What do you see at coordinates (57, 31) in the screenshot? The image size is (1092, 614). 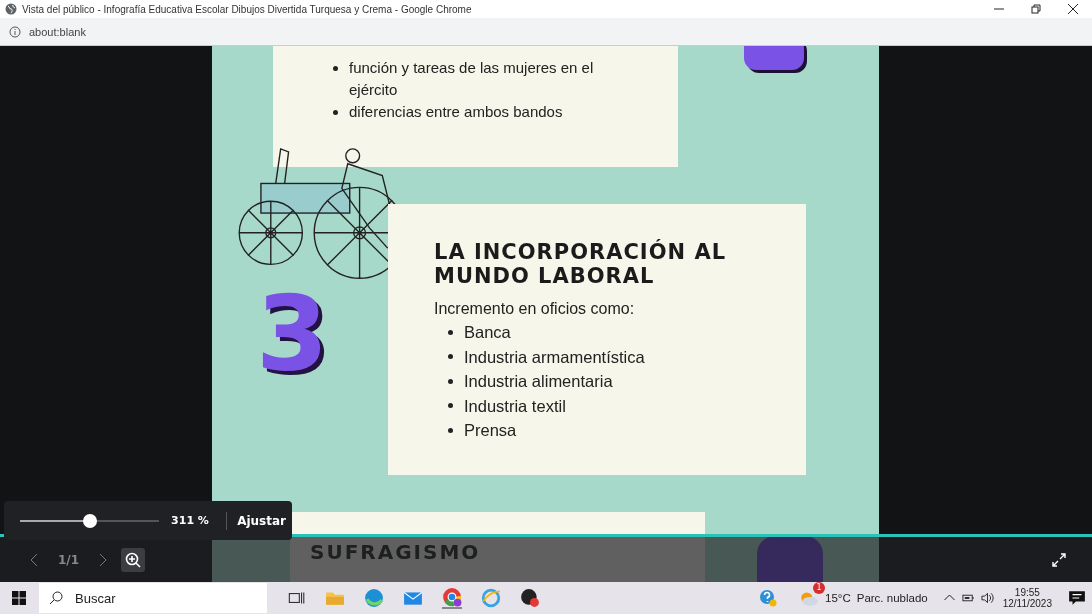 I see `address-text: about:blank` at bounding box center [57, 31].